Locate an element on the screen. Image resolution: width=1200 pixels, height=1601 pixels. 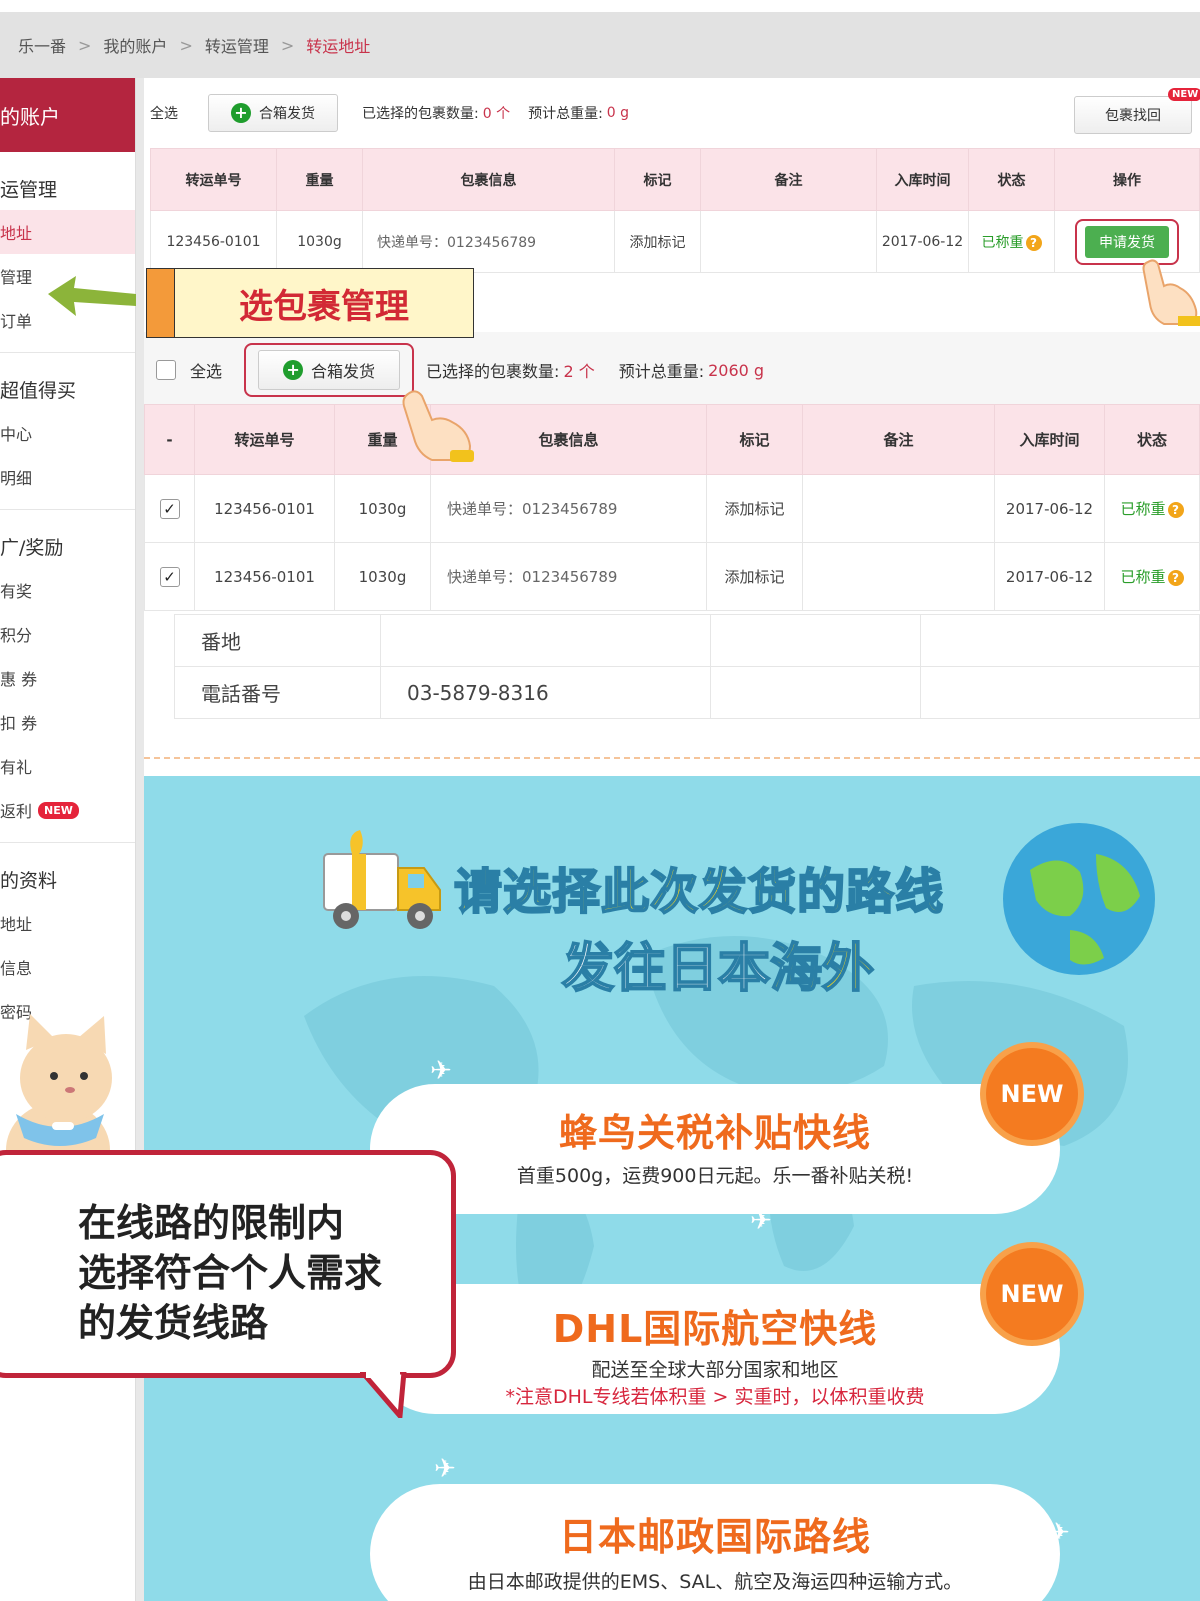
sidebar-item-address: 地址 is located at coordinates (67, 232).